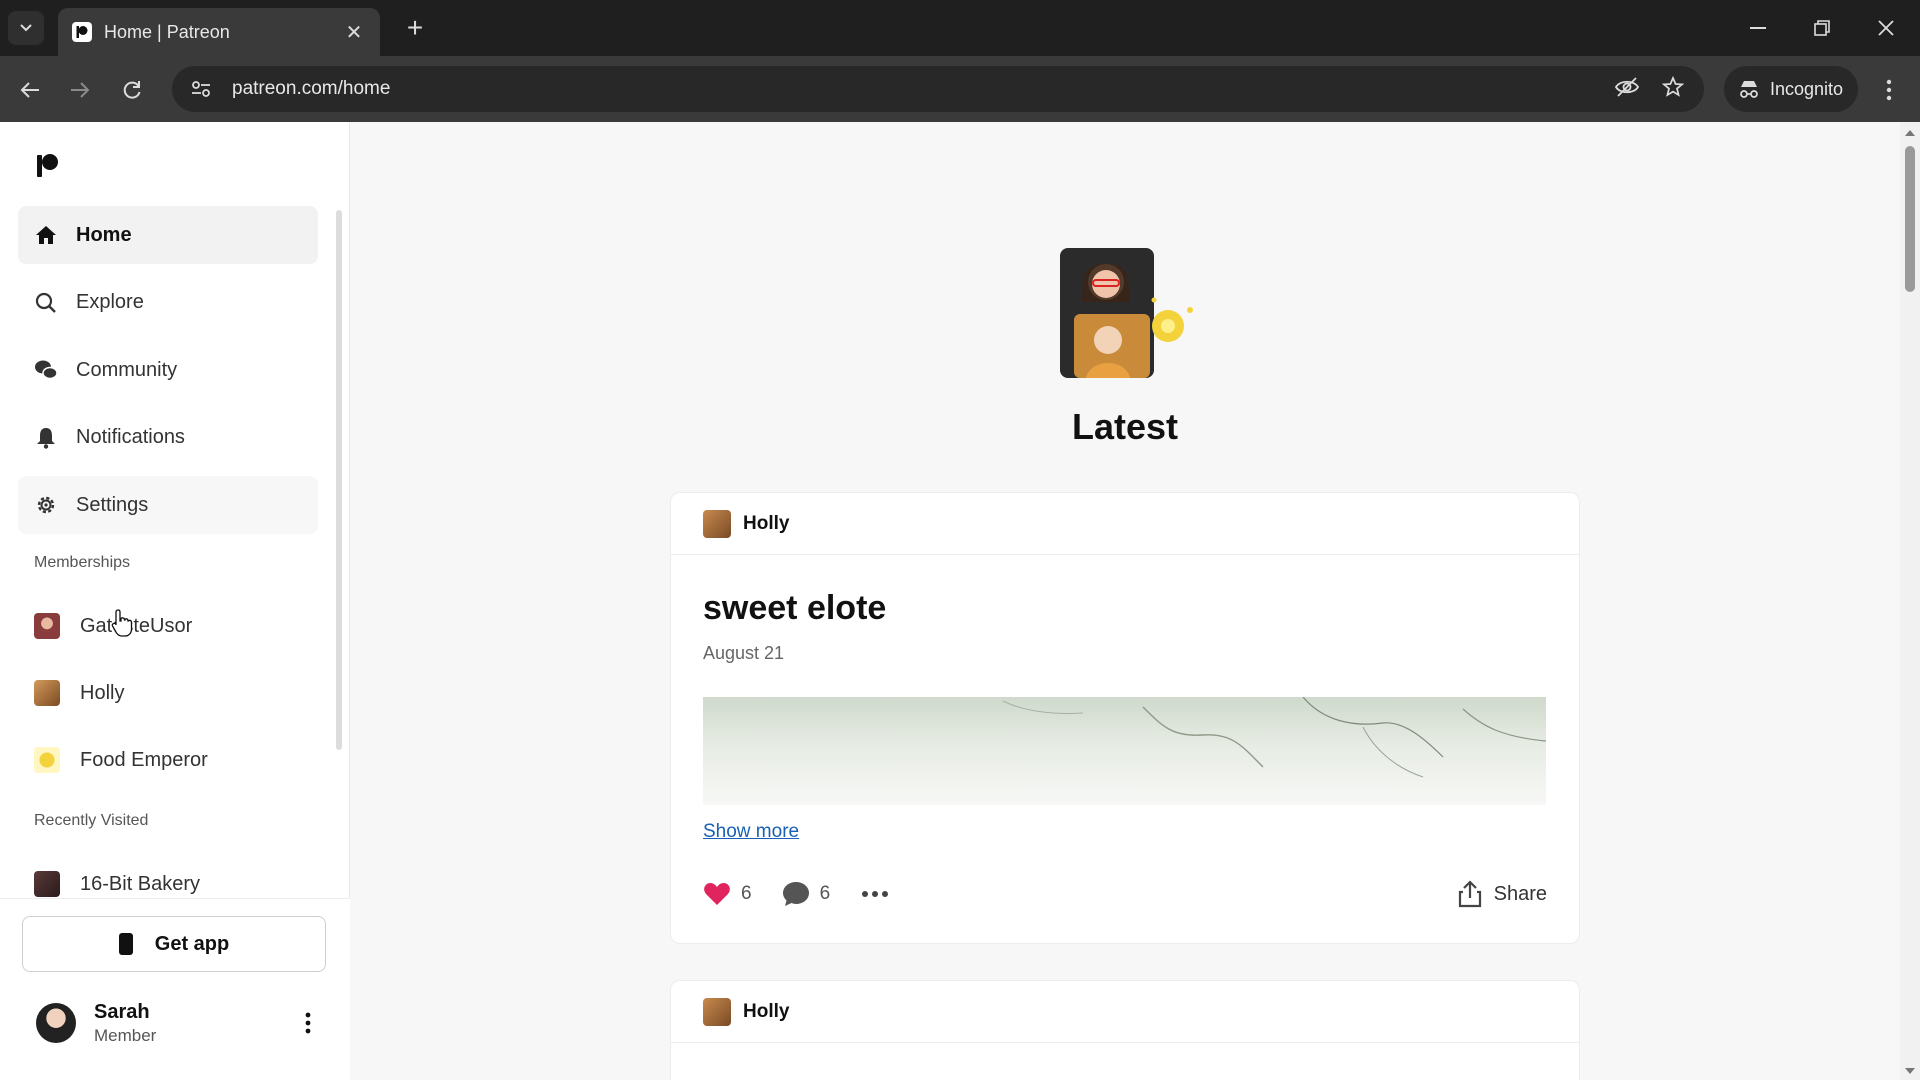  I want to click on search-icon, so click(46, 303).